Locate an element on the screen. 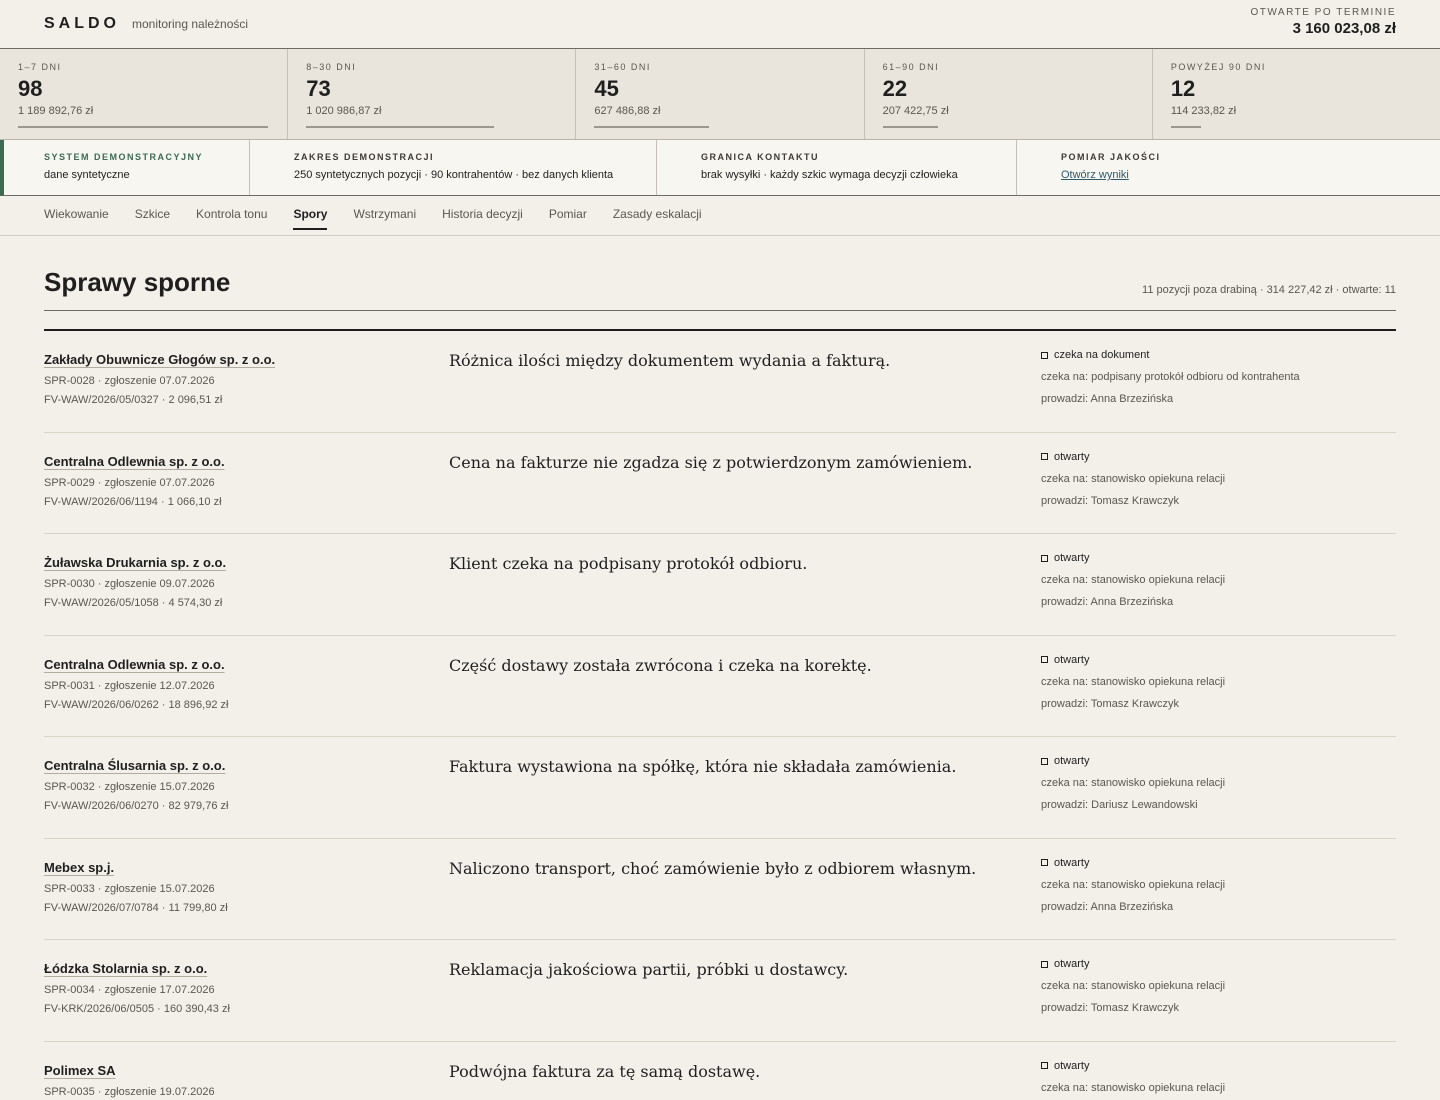  bucket-1-7: 1–7 DNI 98 1 189 892,76 zł is located at coordinates (144, 94).